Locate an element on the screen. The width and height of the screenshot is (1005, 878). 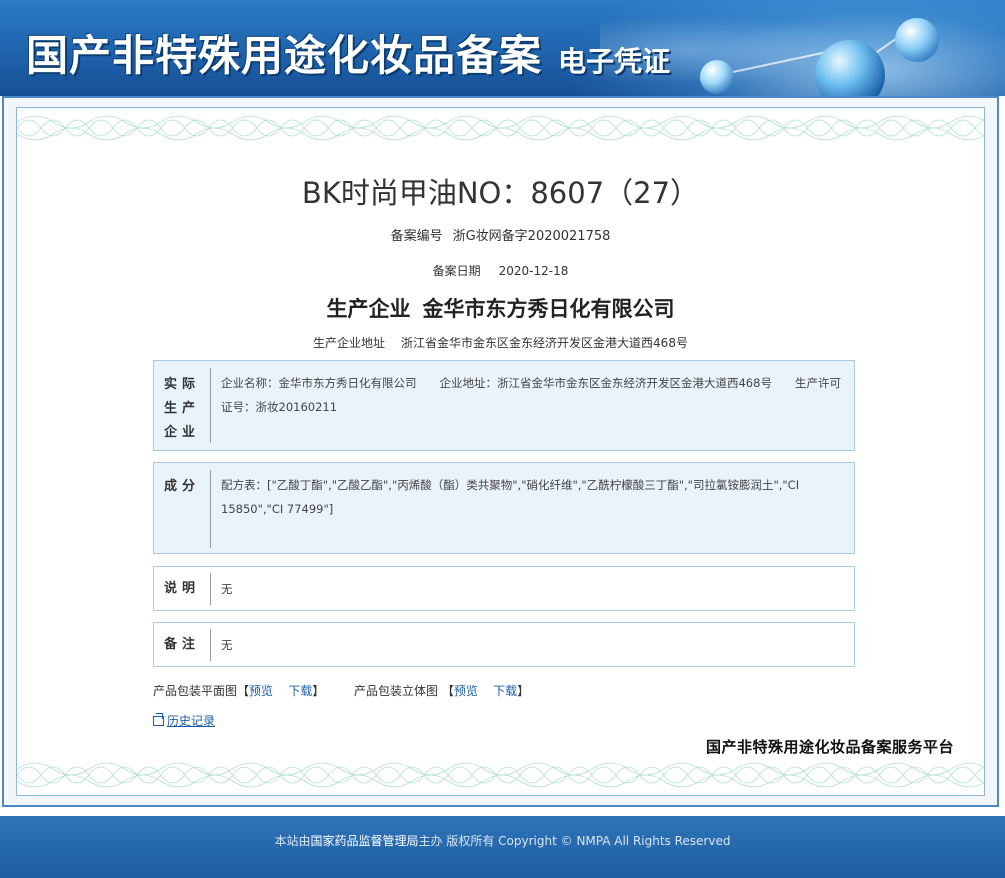
platform-name: 国产非特殊用途化妆品备案服务平台 is located at coordinates (829, 747).